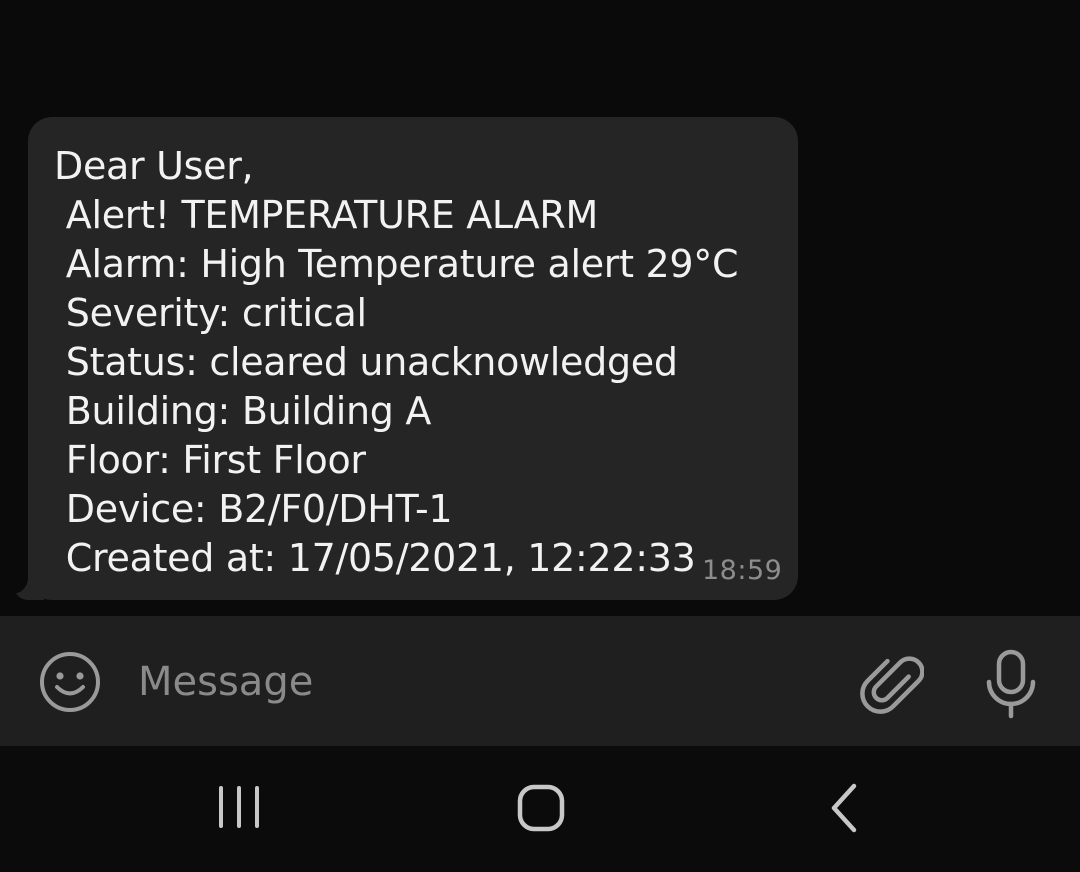  What do you see at coordinates (154, 166) in the screenshot?
I see `message-line: Dear User,` at bounding box center [154, 166].